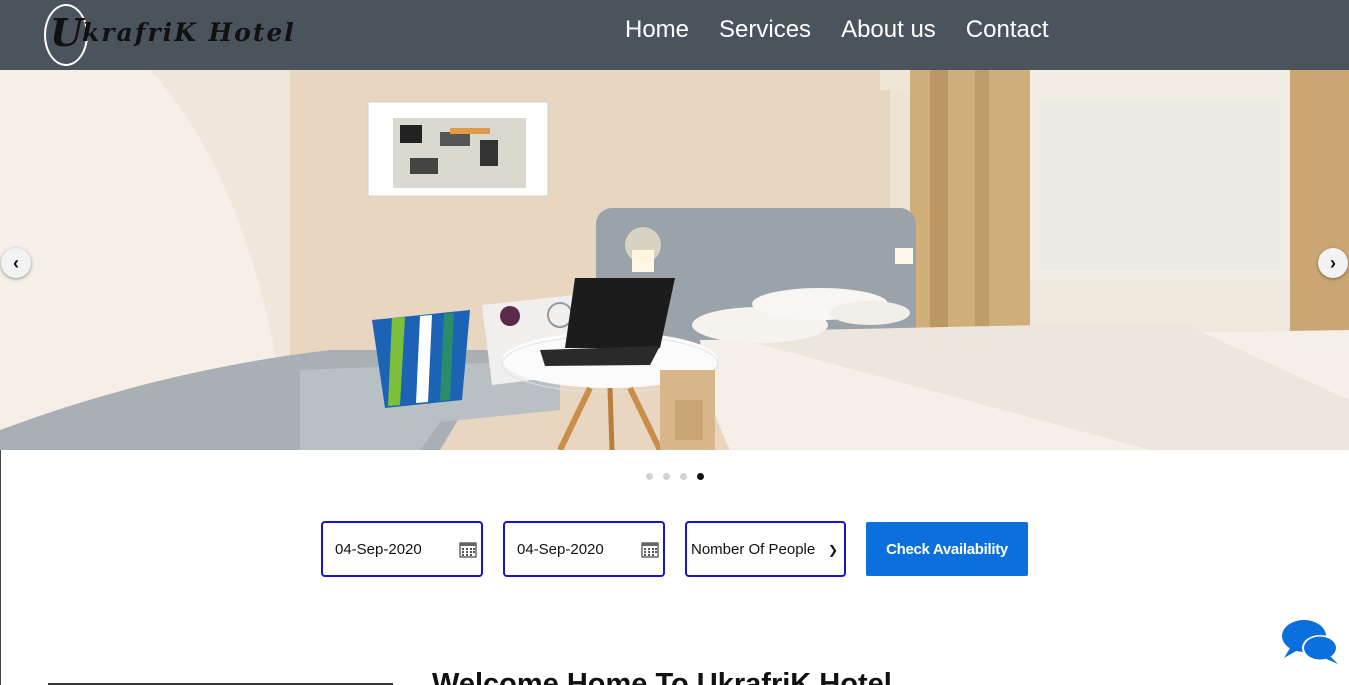 This screenshot has width=1349, height=685. I want to click on checkout-date-value: 04-Sep-2020, so click(560, 549).